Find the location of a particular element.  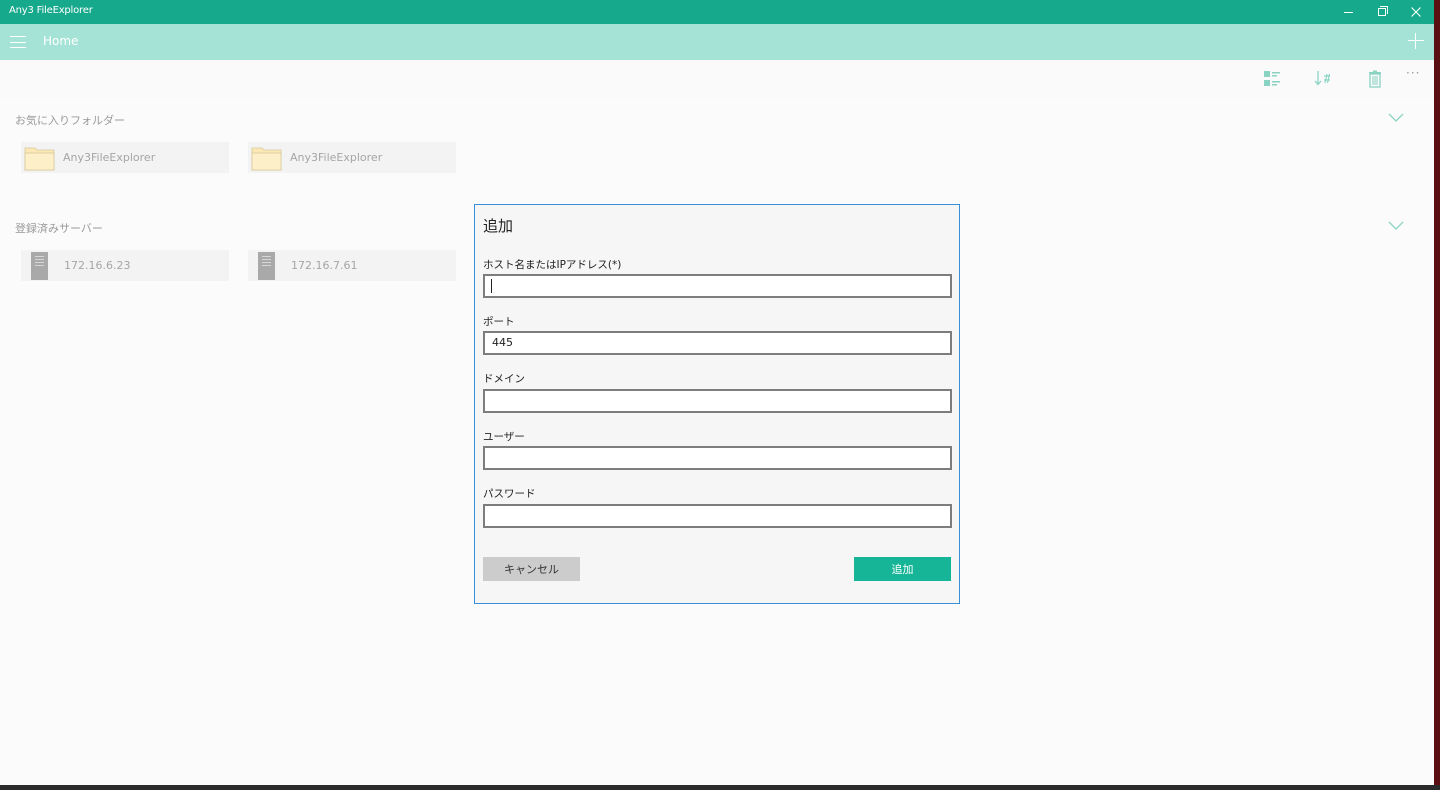

page-title: Home is located at coordinates (61, 41).